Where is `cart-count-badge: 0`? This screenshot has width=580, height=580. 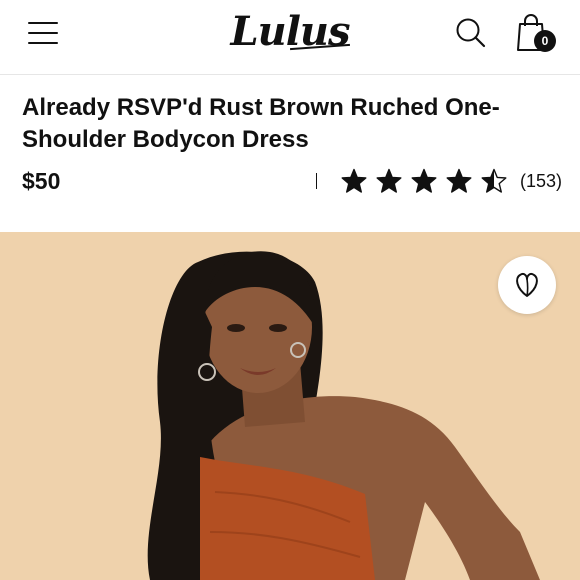
cart-count-badge: 0 is located at coordinates (545, 41).